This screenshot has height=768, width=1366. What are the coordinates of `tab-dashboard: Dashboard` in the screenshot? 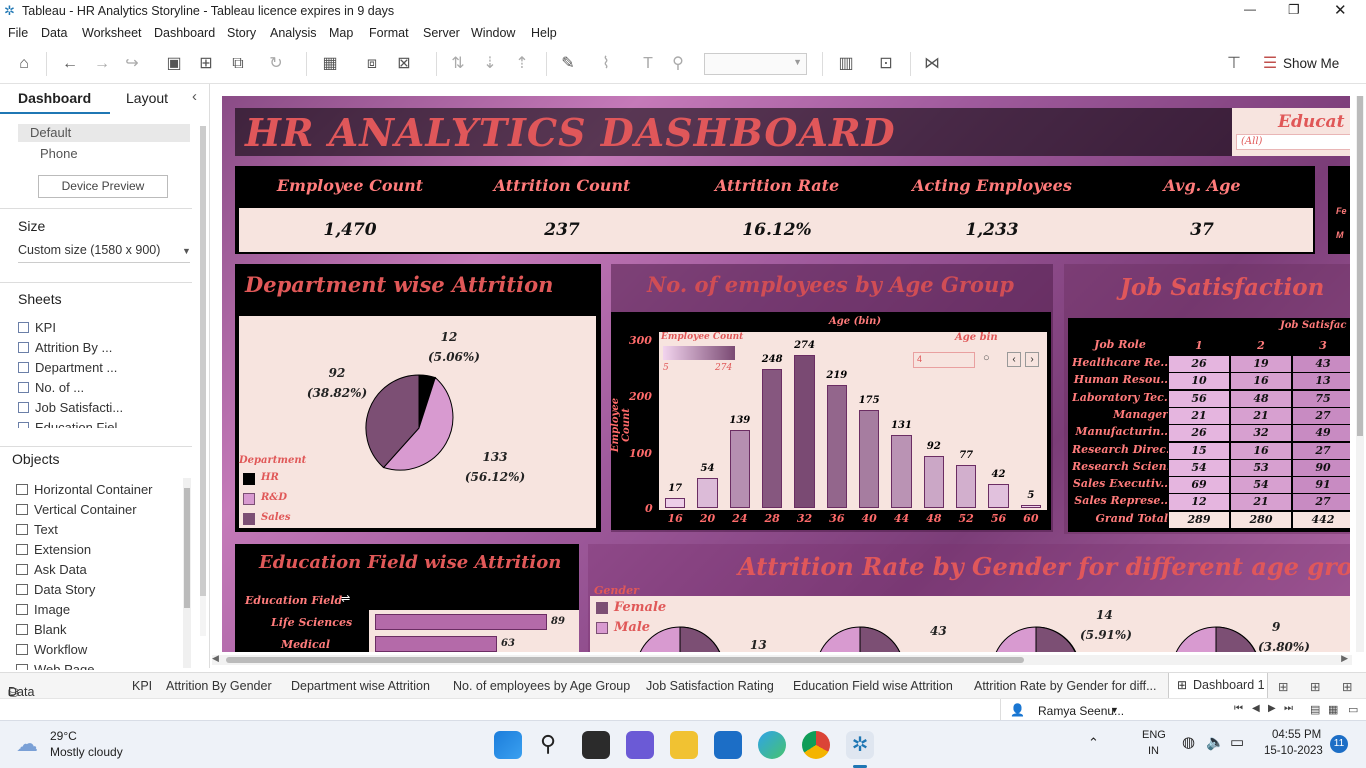 It's located at (54, 98).